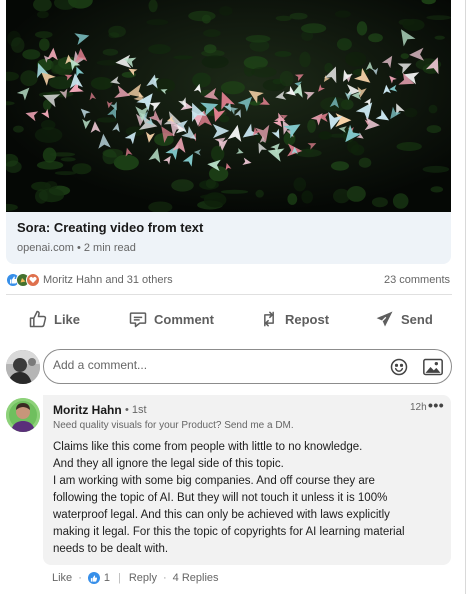 This screenshot has height=594, width=474. What do you see at coordinates (38, 319) in the screenshot?
I see `like-icon` at bounding box center [38, 319].